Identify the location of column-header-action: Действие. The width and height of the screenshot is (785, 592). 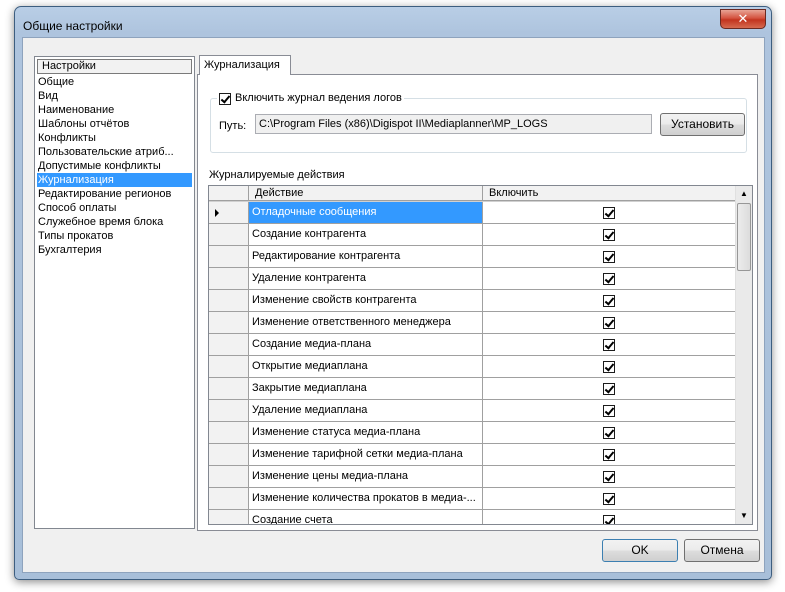
(366, 193).